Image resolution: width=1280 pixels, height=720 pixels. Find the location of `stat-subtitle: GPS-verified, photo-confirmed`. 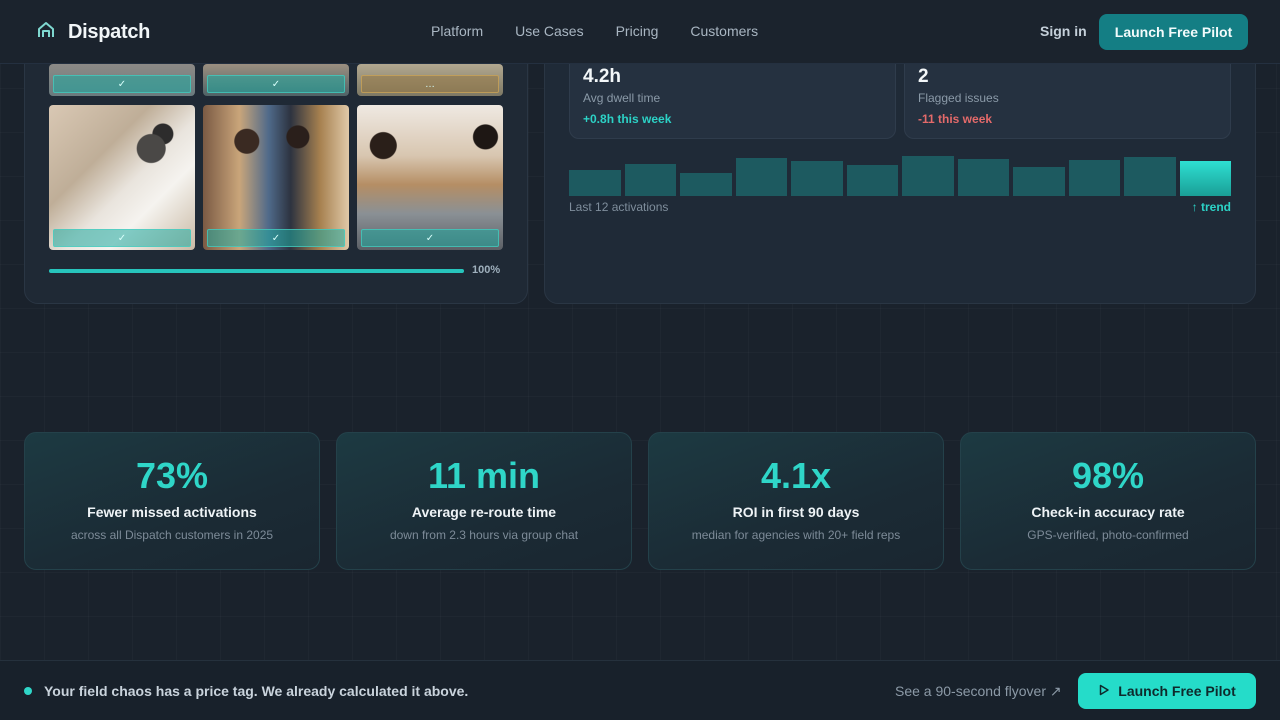

stat-subtitle: GPS-verified, photo-confirmed is located at coordinates (1108, 535).